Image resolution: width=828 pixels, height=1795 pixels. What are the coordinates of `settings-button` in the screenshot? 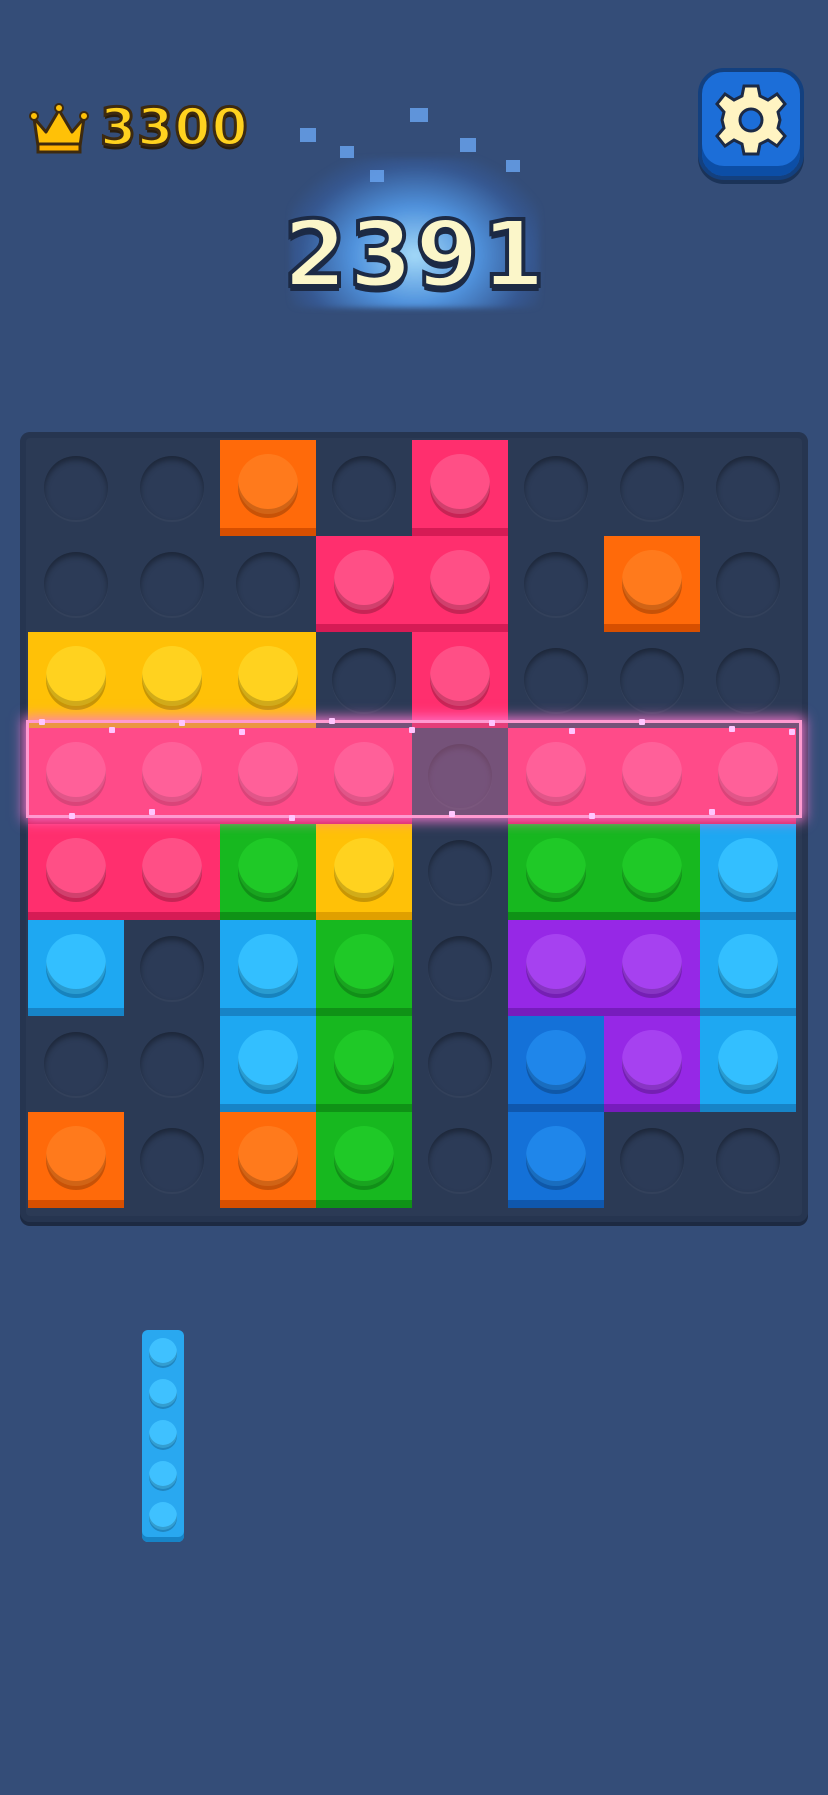 It's located at (751, 124).